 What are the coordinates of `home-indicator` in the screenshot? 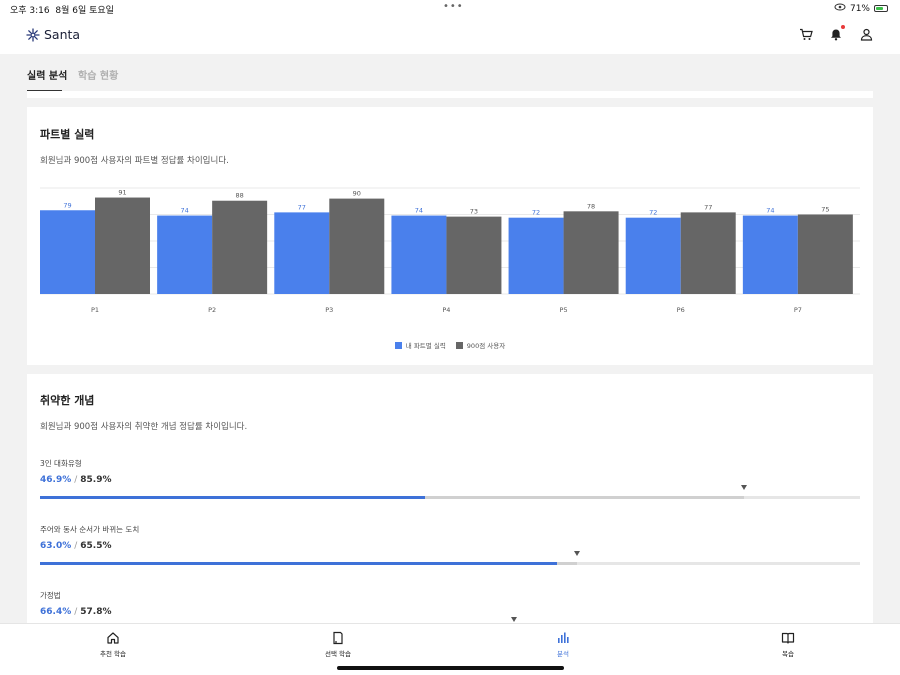 It's located at (450, 668).